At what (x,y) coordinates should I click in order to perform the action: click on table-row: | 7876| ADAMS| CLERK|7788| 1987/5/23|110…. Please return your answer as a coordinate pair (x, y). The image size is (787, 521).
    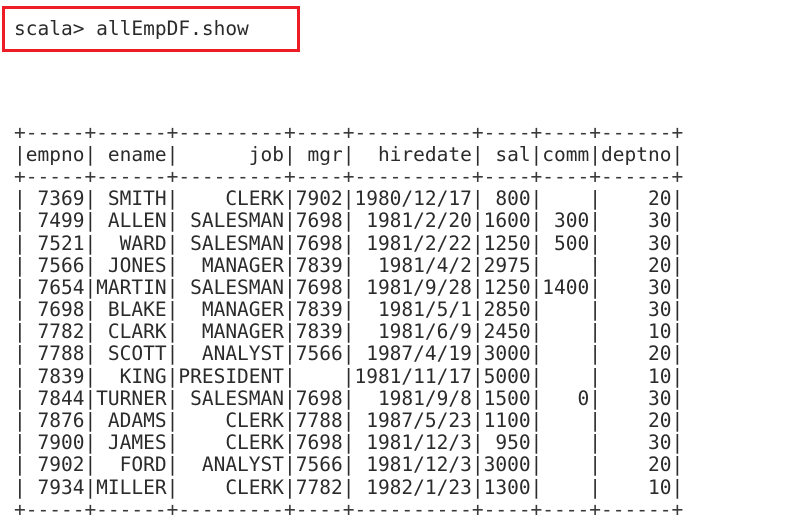
    Looking at the image, I should click on (349, 421).